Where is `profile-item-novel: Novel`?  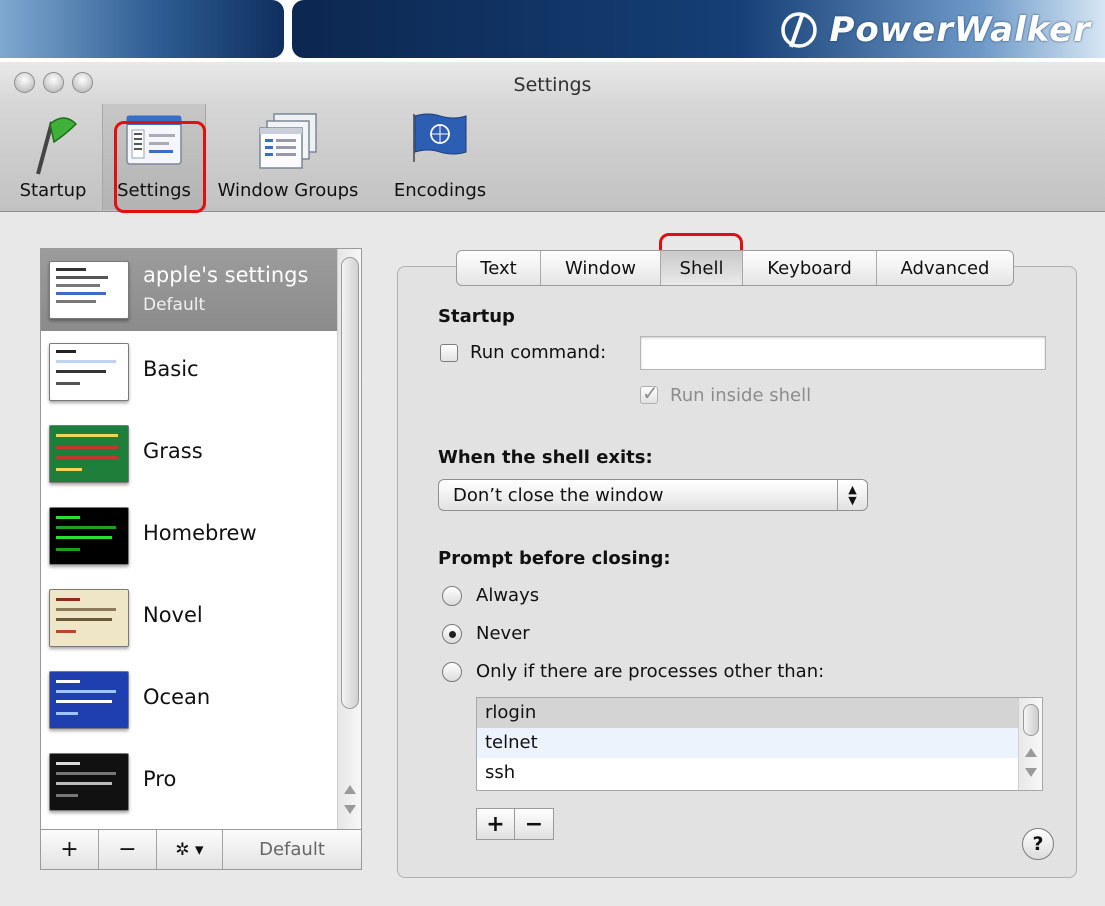
profile-item-novel: Novel is located at coordinates (189, 618).